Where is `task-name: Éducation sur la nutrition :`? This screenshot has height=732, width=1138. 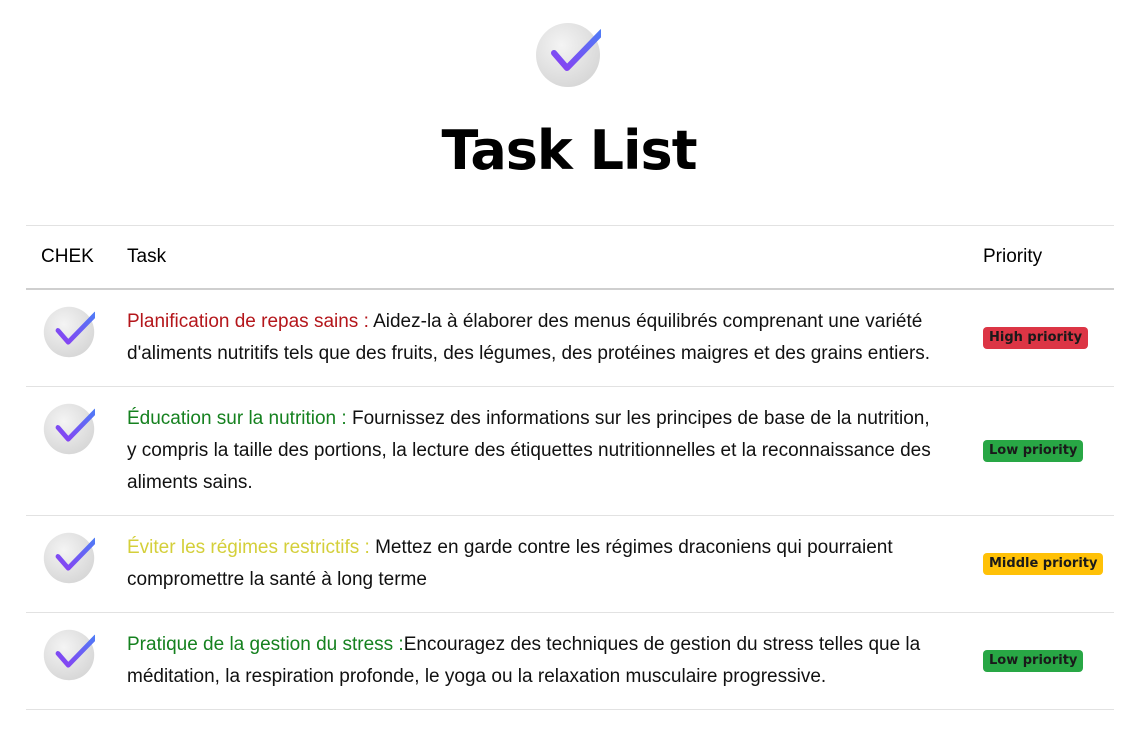
task-name: Éducation sur la nutrition : is located at coordinates (239, 418).